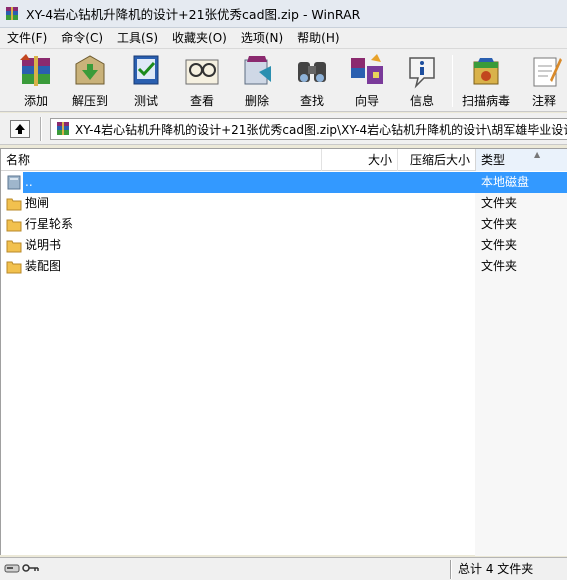 This screenshot has width=567, height=580. Describe the element at coordinates (257, 70) in the screenshot. I see `delete-icon` at that location.